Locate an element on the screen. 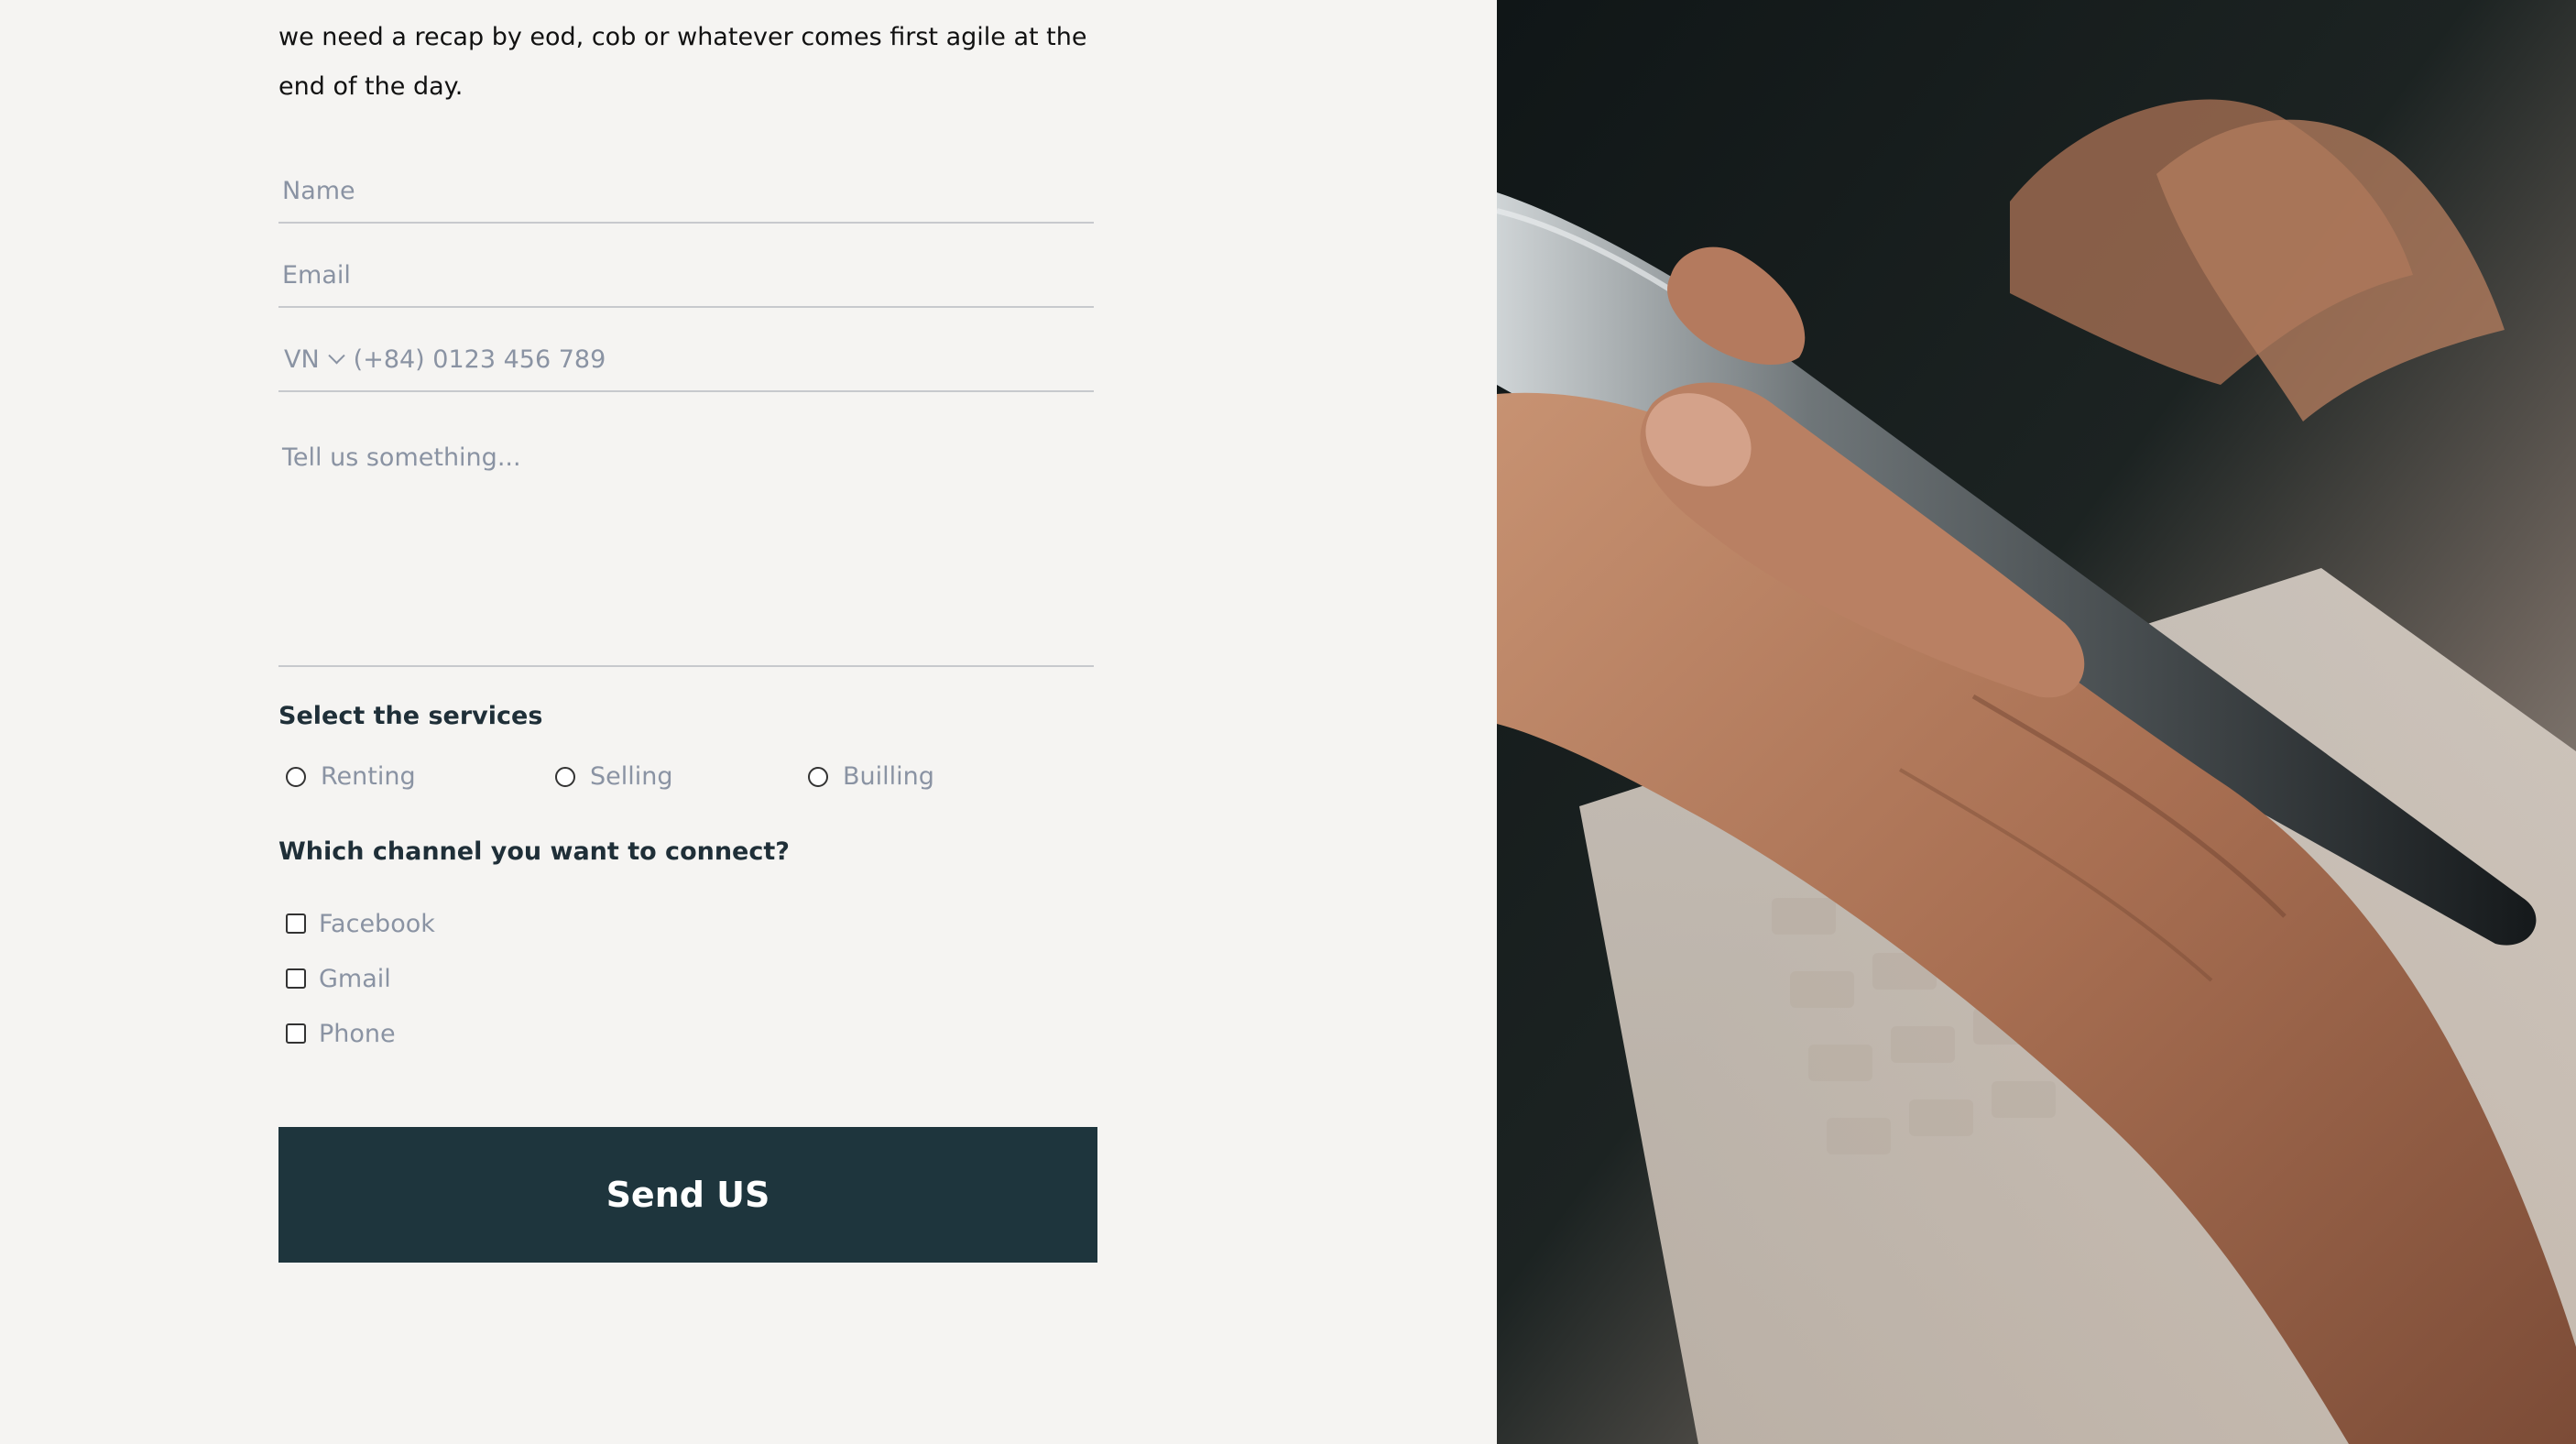 The width and height of the screenshot is (2576, 1444). channel-checkbox-group: Facebook Gmail Phone is located at coordinates (469, 988).